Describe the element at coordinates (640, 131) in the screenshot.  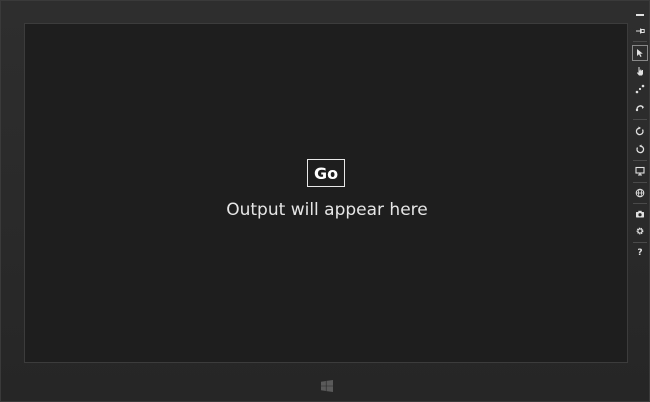
I see `rotate-clockwise-icon` at that location.